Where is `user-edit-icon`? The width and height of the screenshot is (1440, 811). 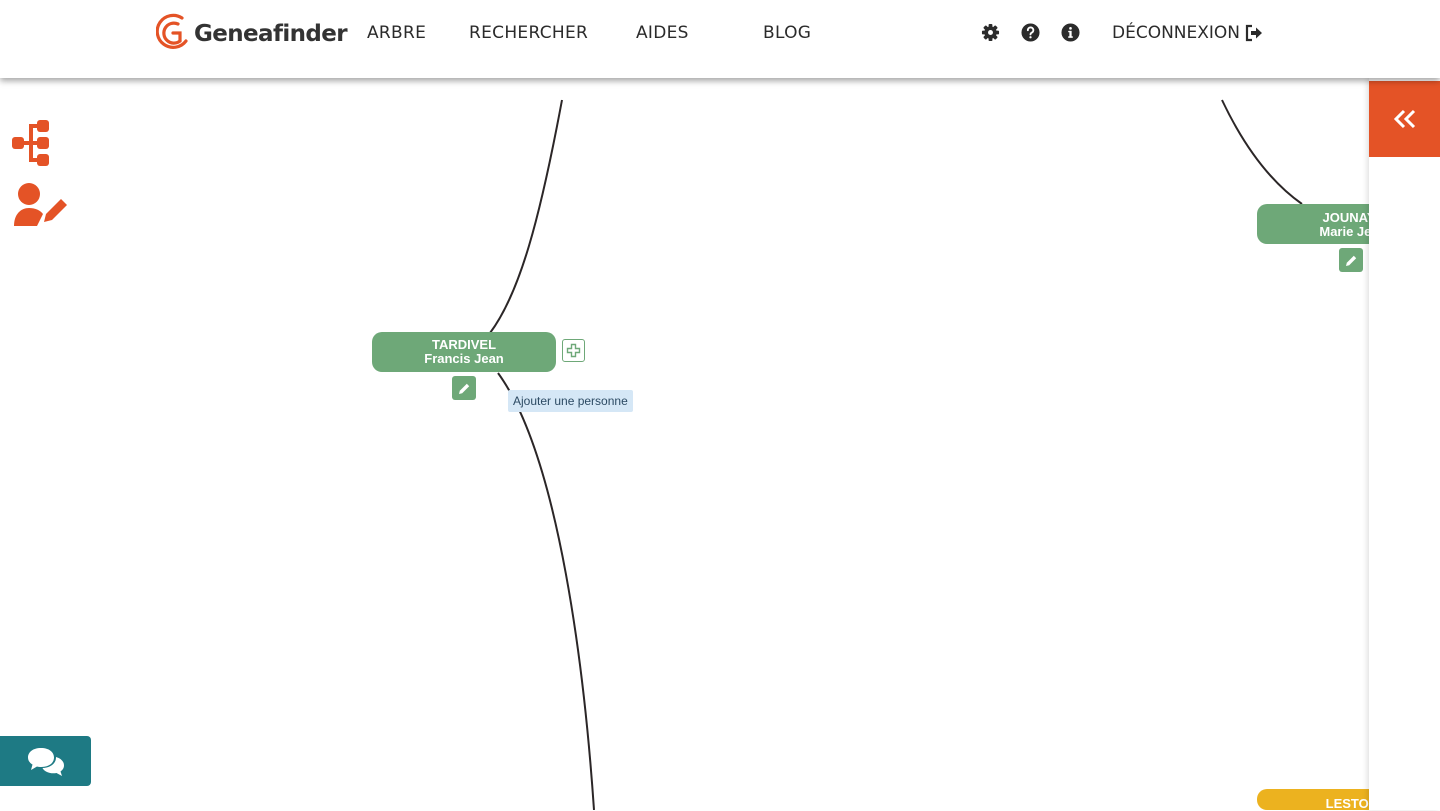 user-edit-icon is located at coordinates (41, 205).